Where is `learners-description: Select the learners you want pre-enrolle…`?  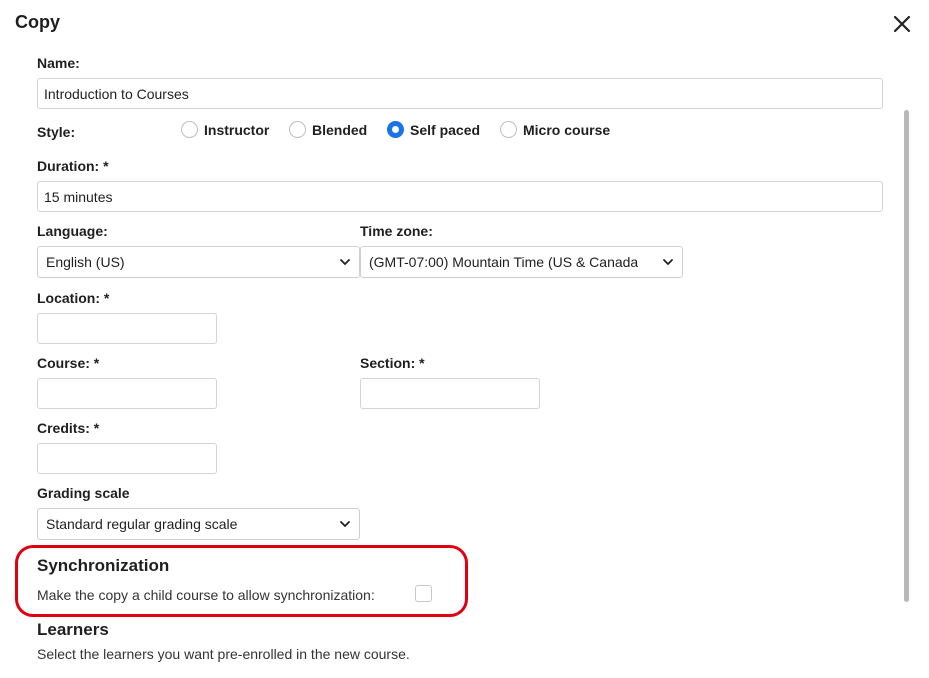
learners-description: Select the learners you want pre-enrolle… is located at coordinates (223, 654).